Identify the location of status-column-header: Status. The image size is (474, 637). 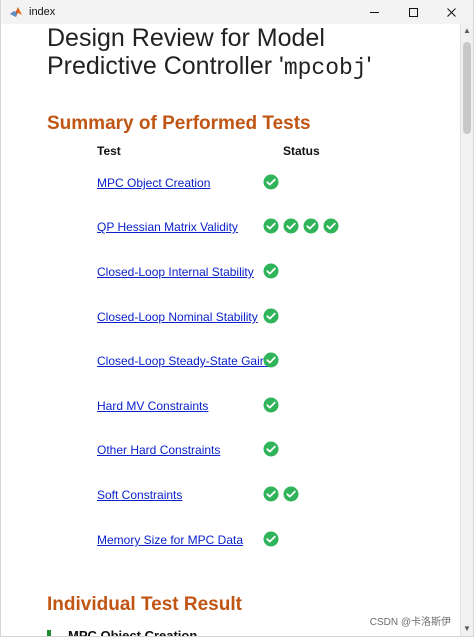
(301, 151).